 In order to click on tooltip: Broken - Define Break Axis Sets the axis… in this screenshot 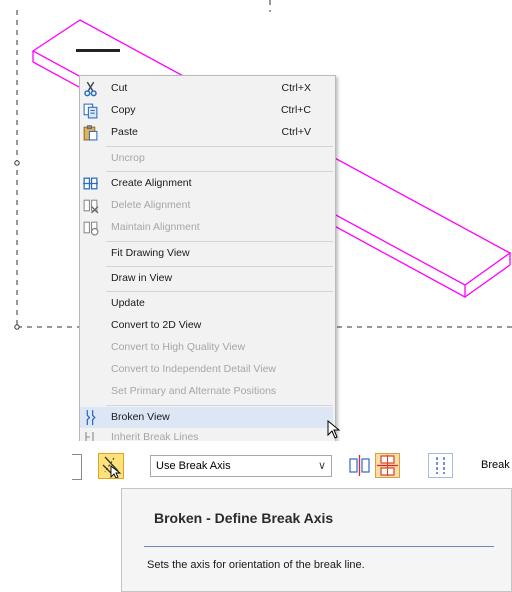, I will do `click(316, 540)`.